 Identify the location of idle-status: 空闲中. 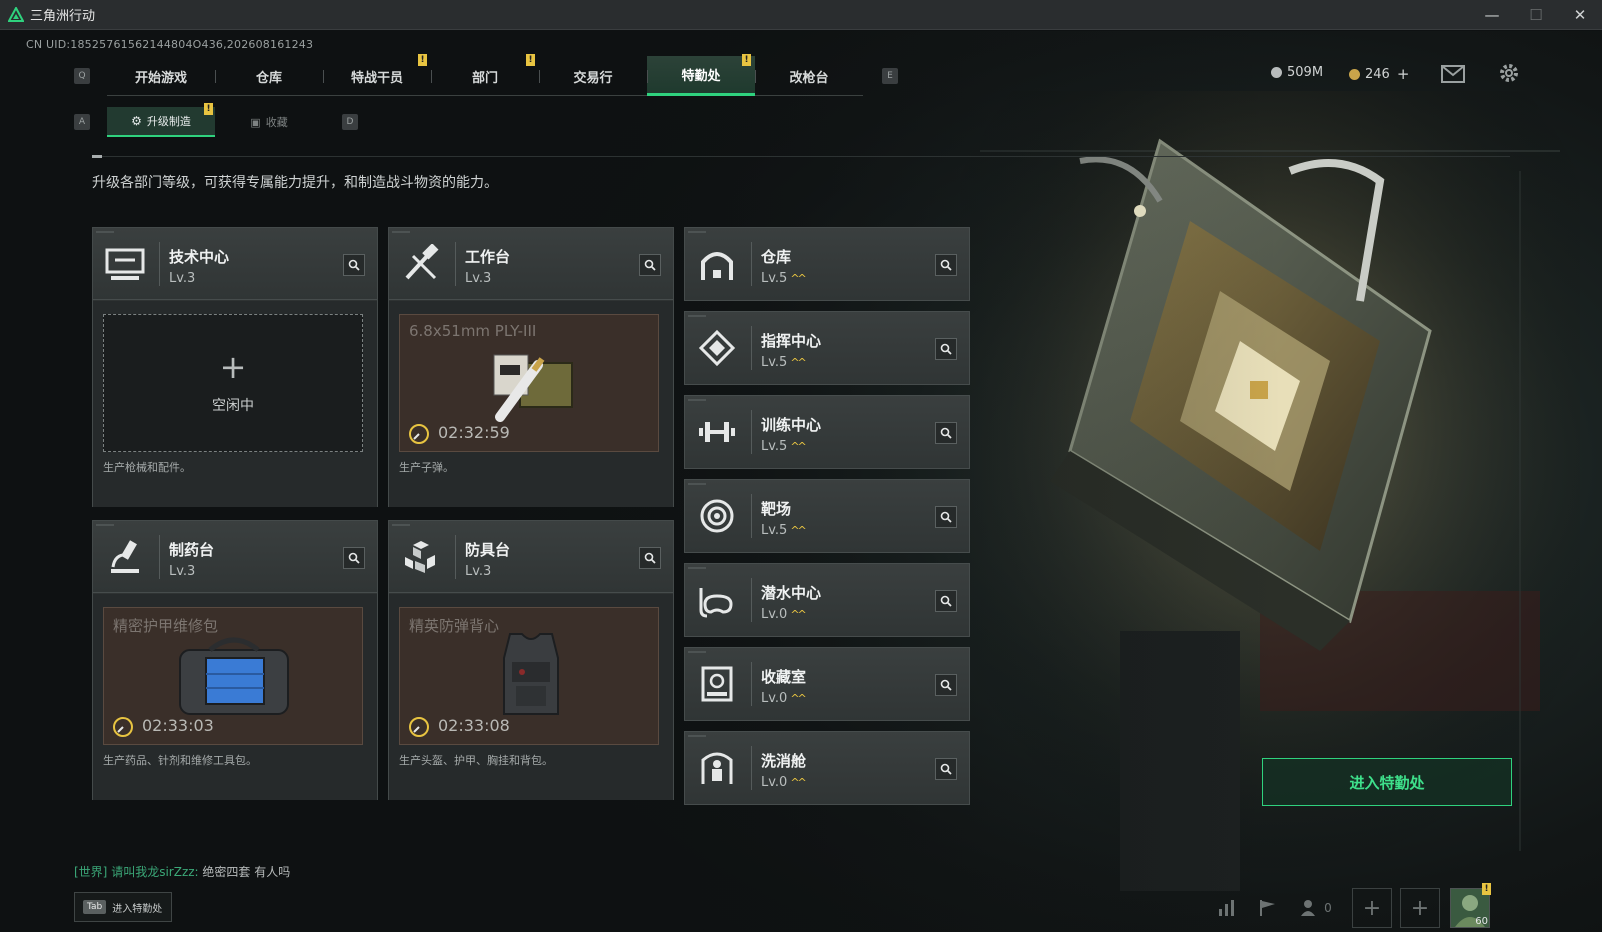
(233, 406).